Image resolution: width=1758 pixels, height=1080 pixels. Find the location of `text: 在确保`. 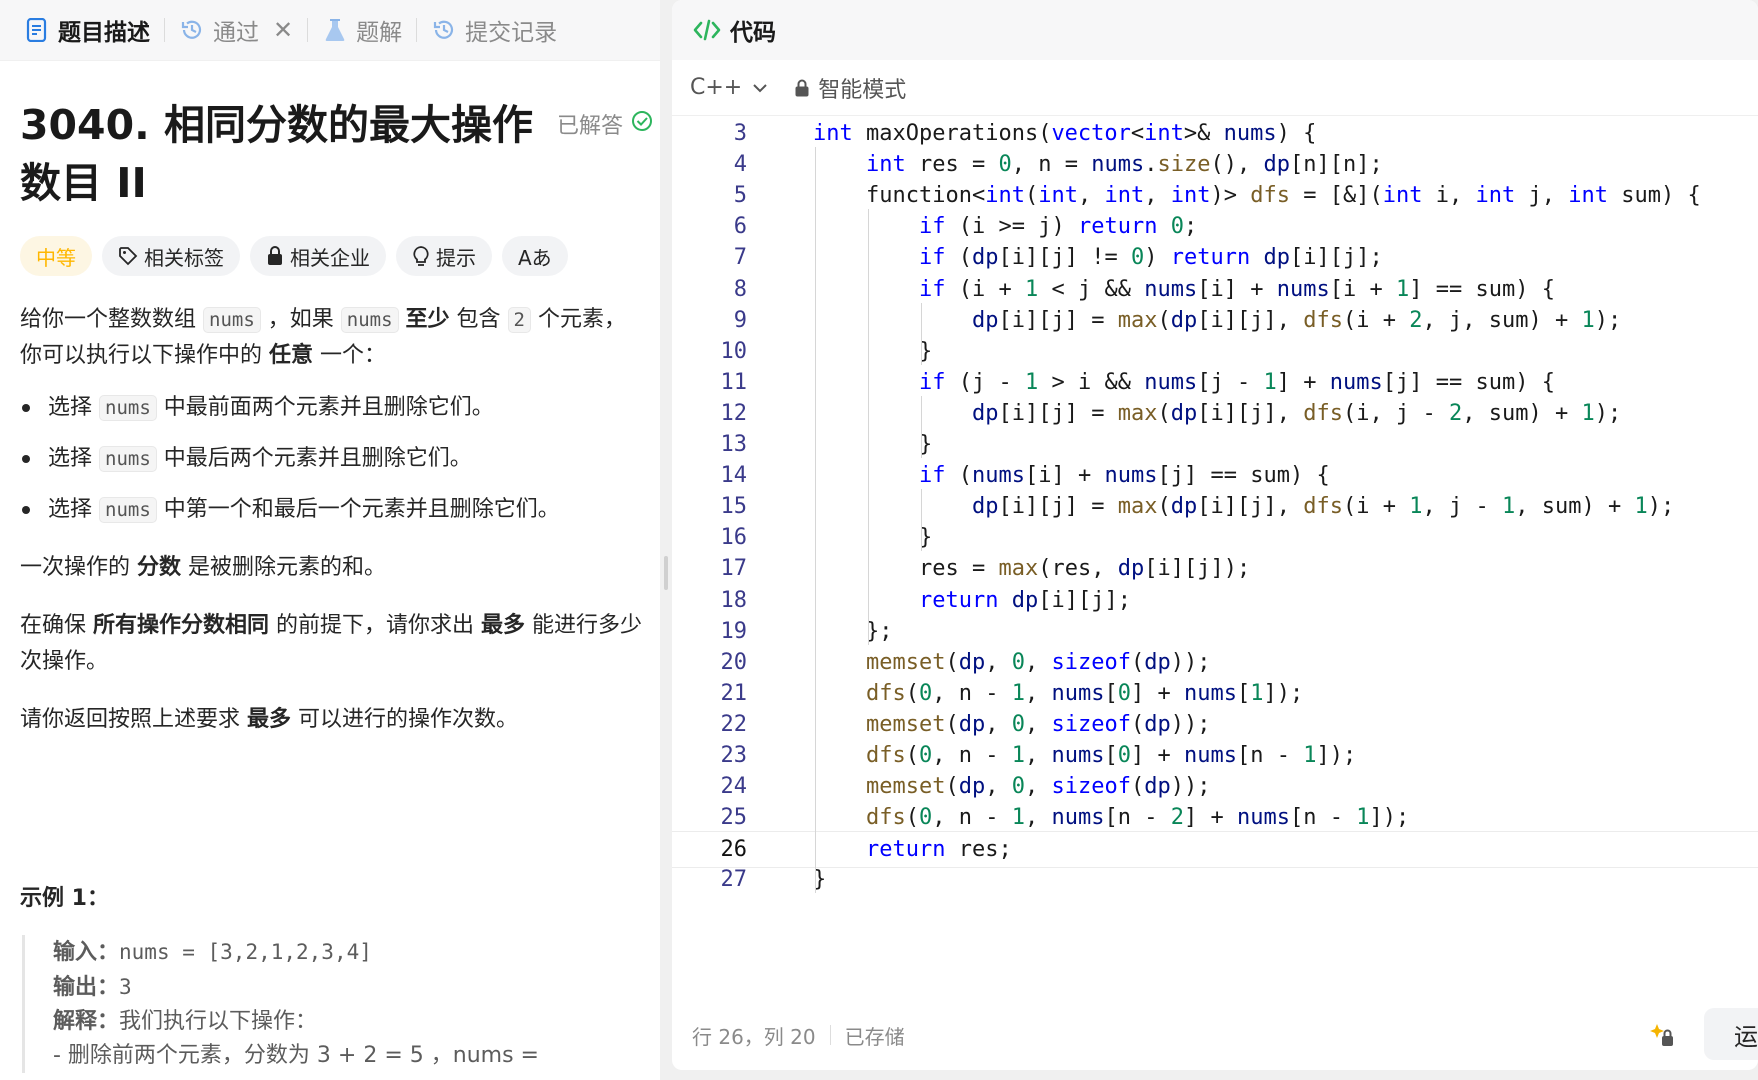

text: 在确保 is located at coordinates (56, 625).